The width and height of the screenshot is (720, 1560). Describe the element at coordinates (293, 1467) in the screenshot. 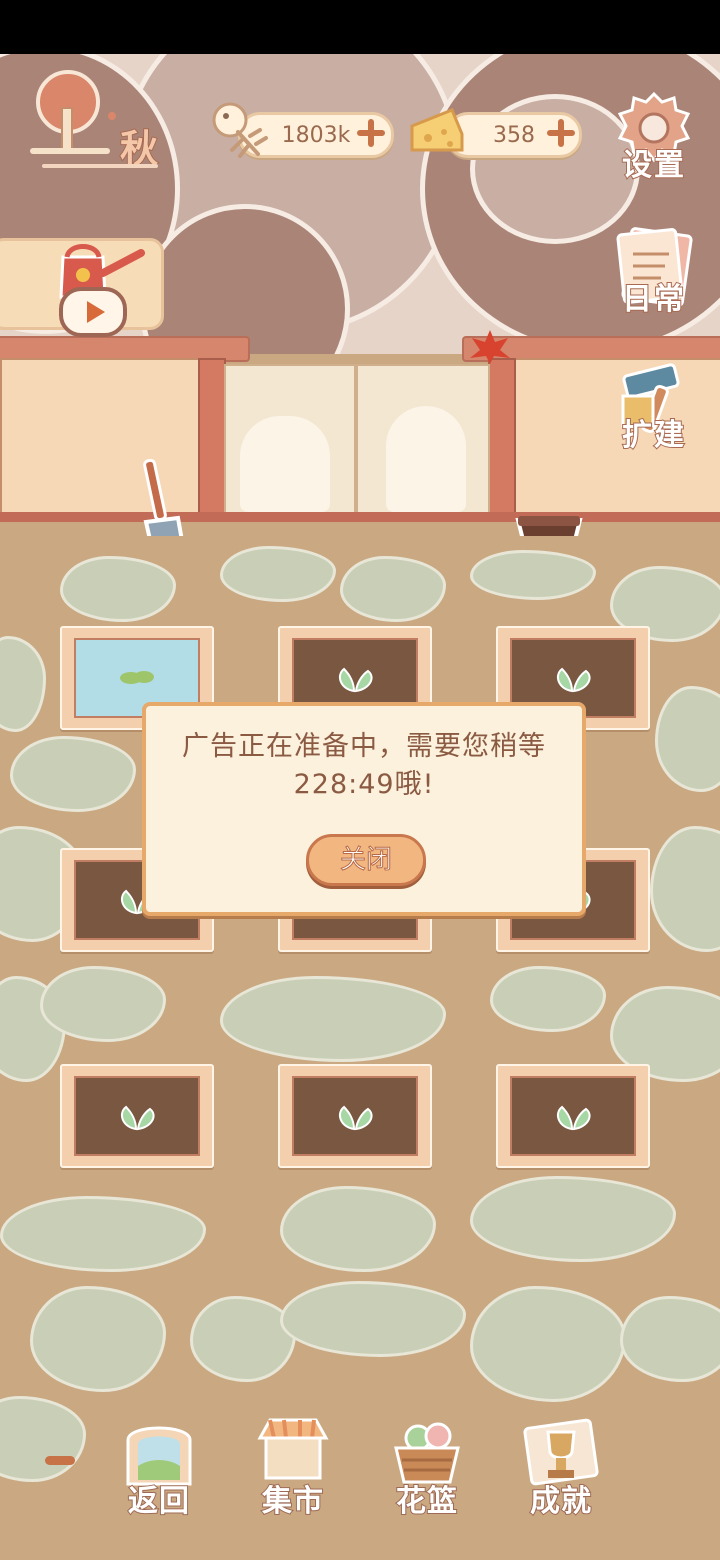

I see `market-button: 集市` at that location.